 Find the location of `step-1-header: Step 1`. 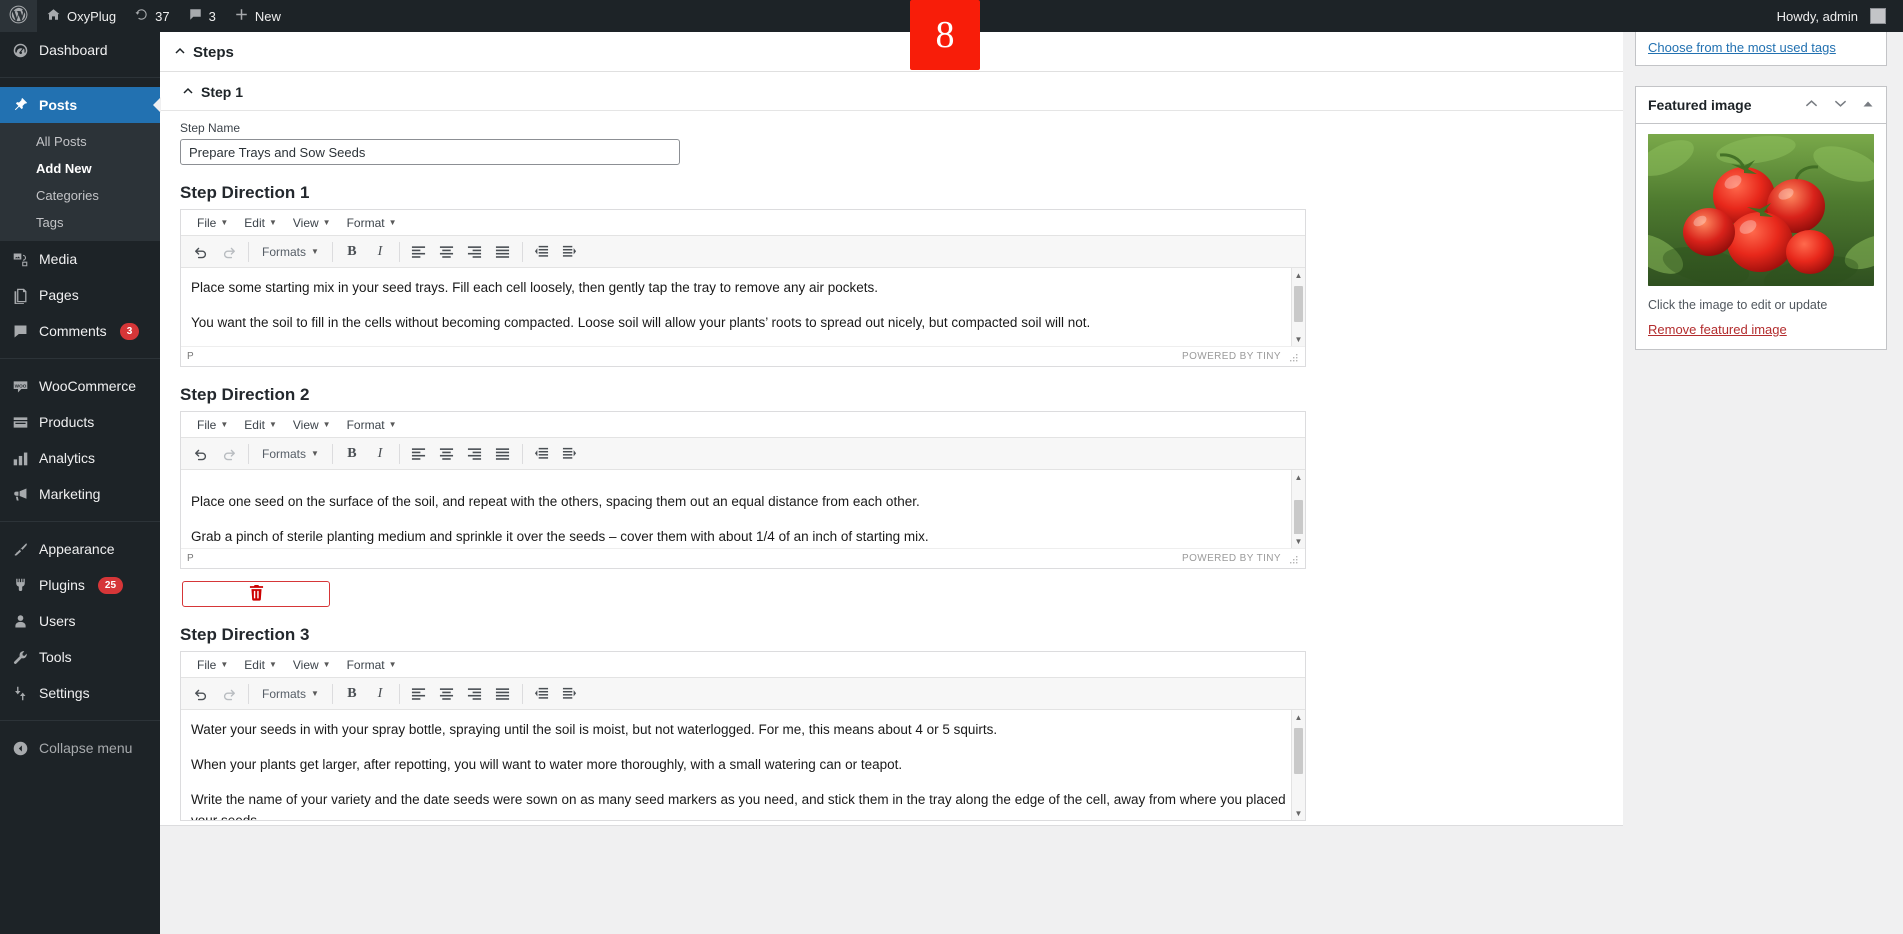

step-1-header: Step 1 is located at coordinates (891, 91).